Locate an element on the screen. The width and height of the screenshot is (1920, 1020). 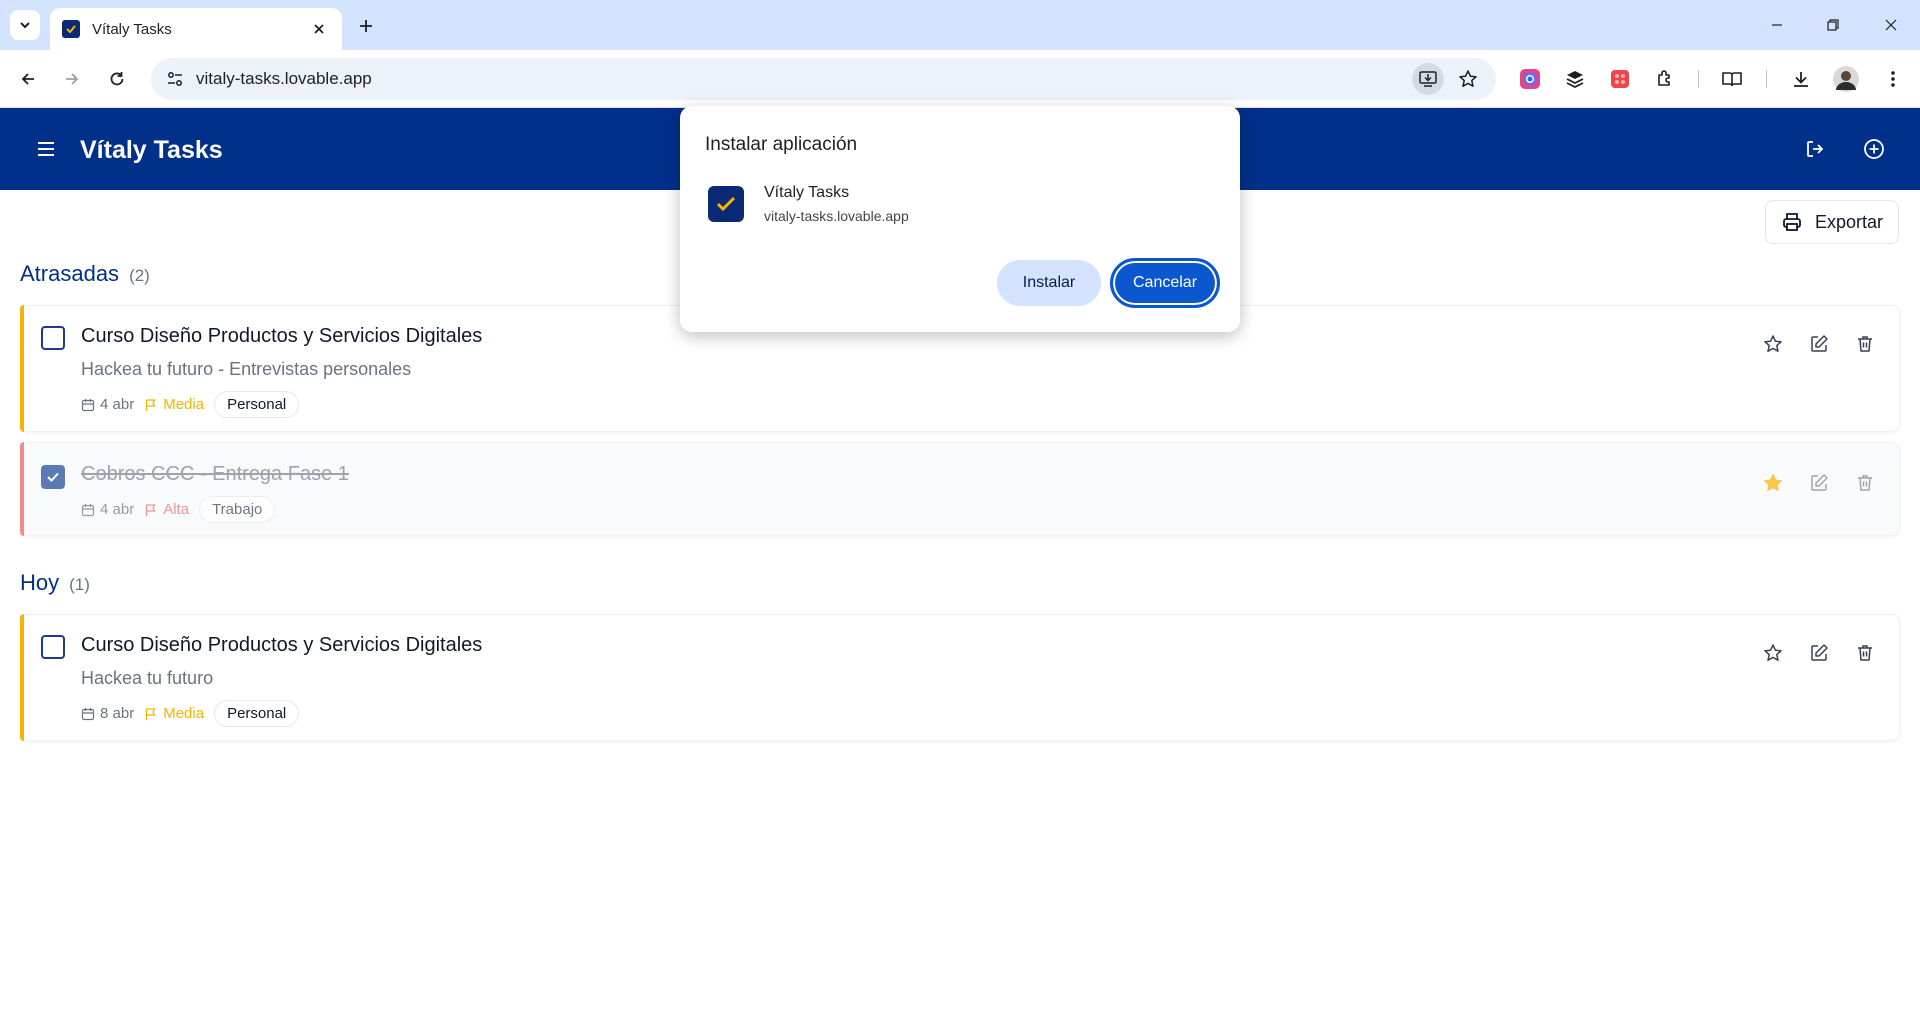
priority: Alta is located at coordinates (166, 509).